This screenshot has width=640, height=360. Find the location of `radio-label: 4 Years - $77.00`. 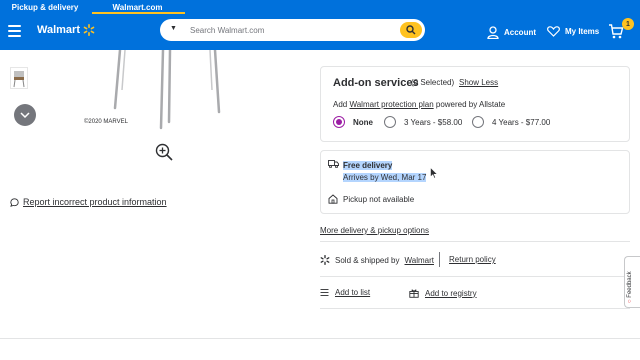

radio-label: 4 Years - $77.00 is located at coordinates (521, 122).